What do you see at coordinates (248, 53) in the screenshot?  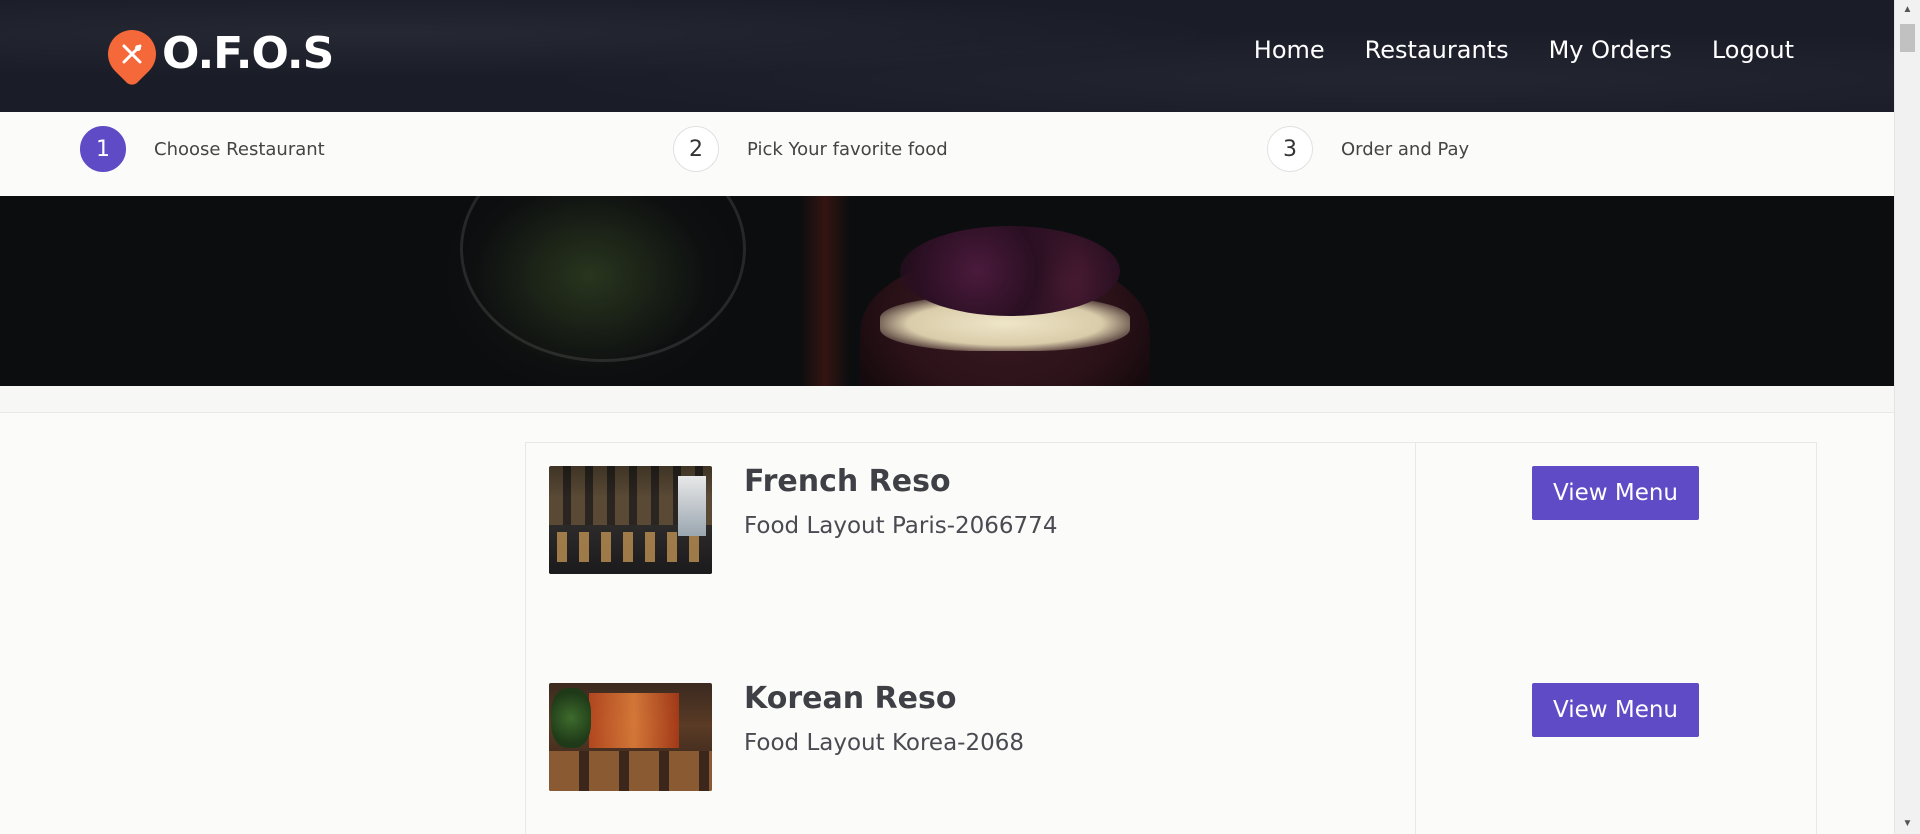 I see `brand-name: O.F.O.S` at bounding box center [248, 53].